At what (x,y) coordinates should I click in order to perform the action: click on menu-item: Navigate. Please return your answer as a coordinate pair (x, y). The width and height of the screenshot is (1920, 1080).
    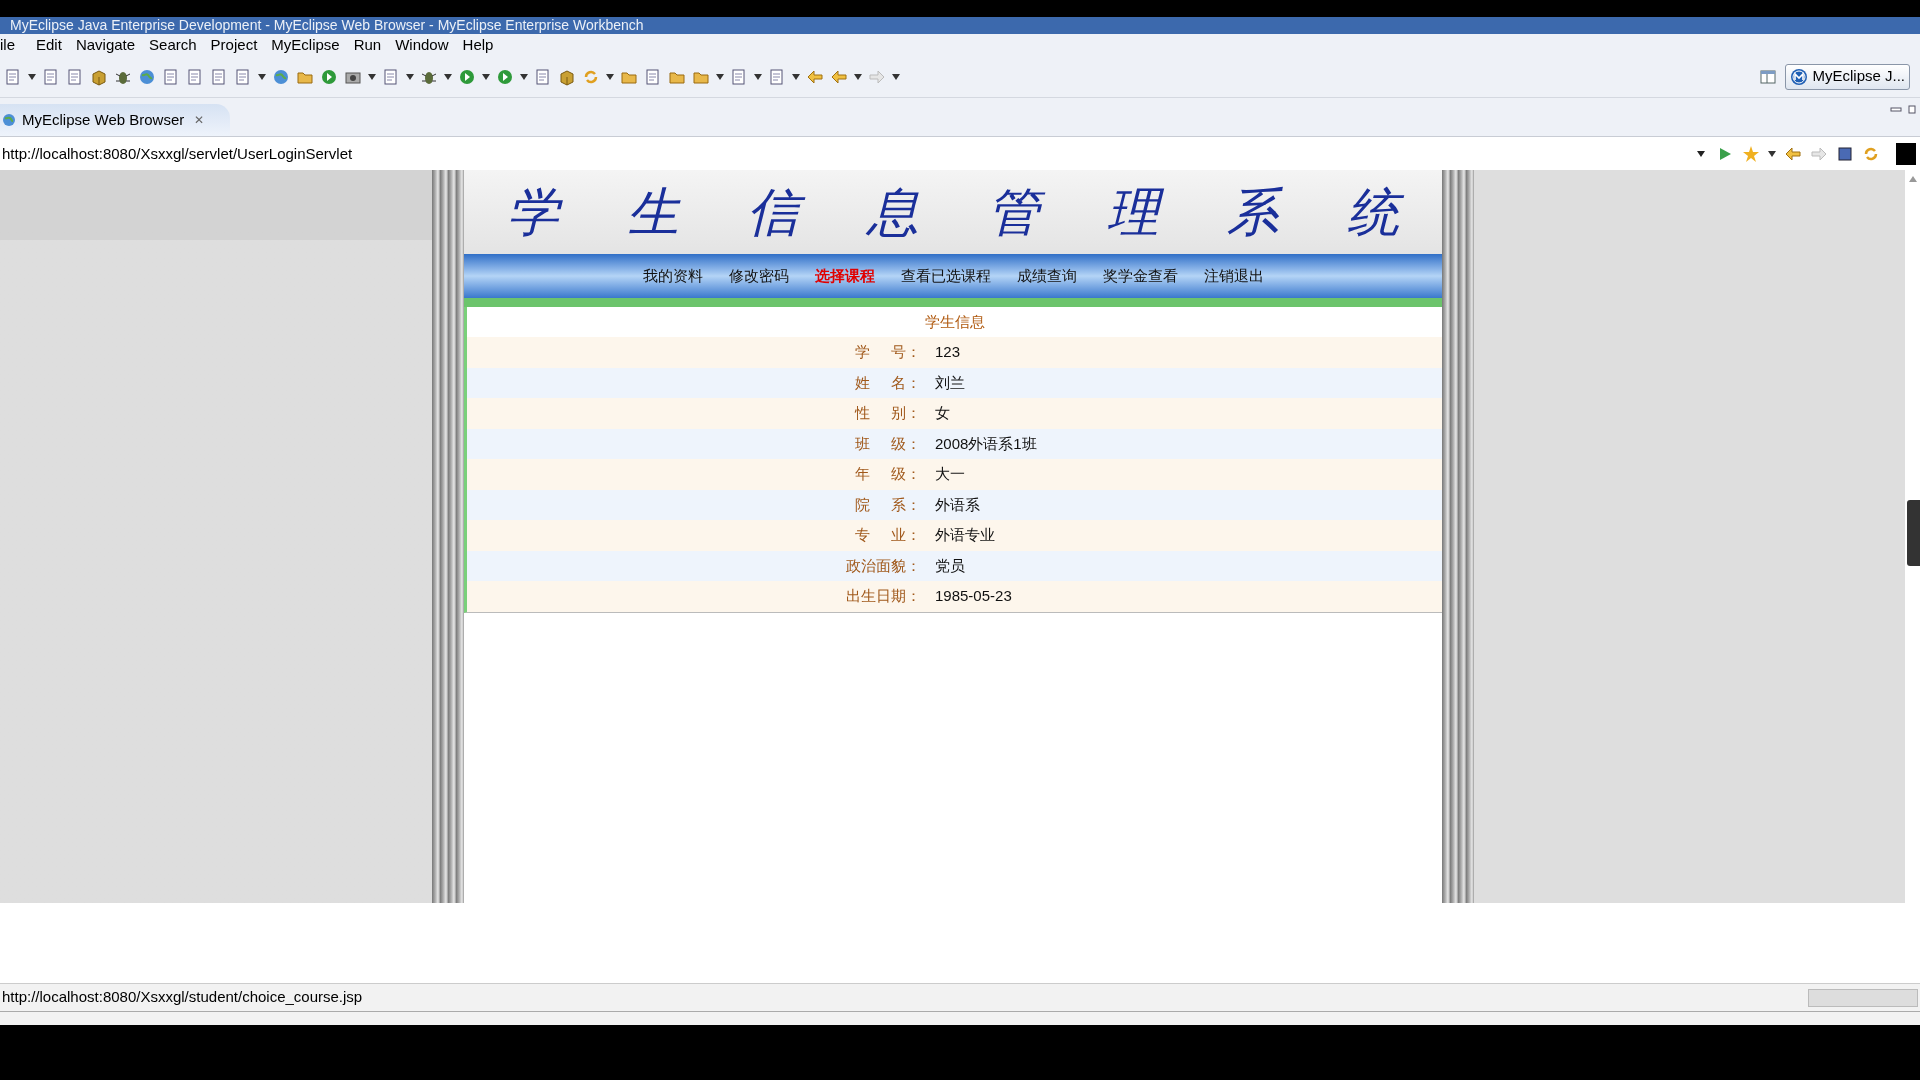
    Looking at the image, I should click on (105, 45).